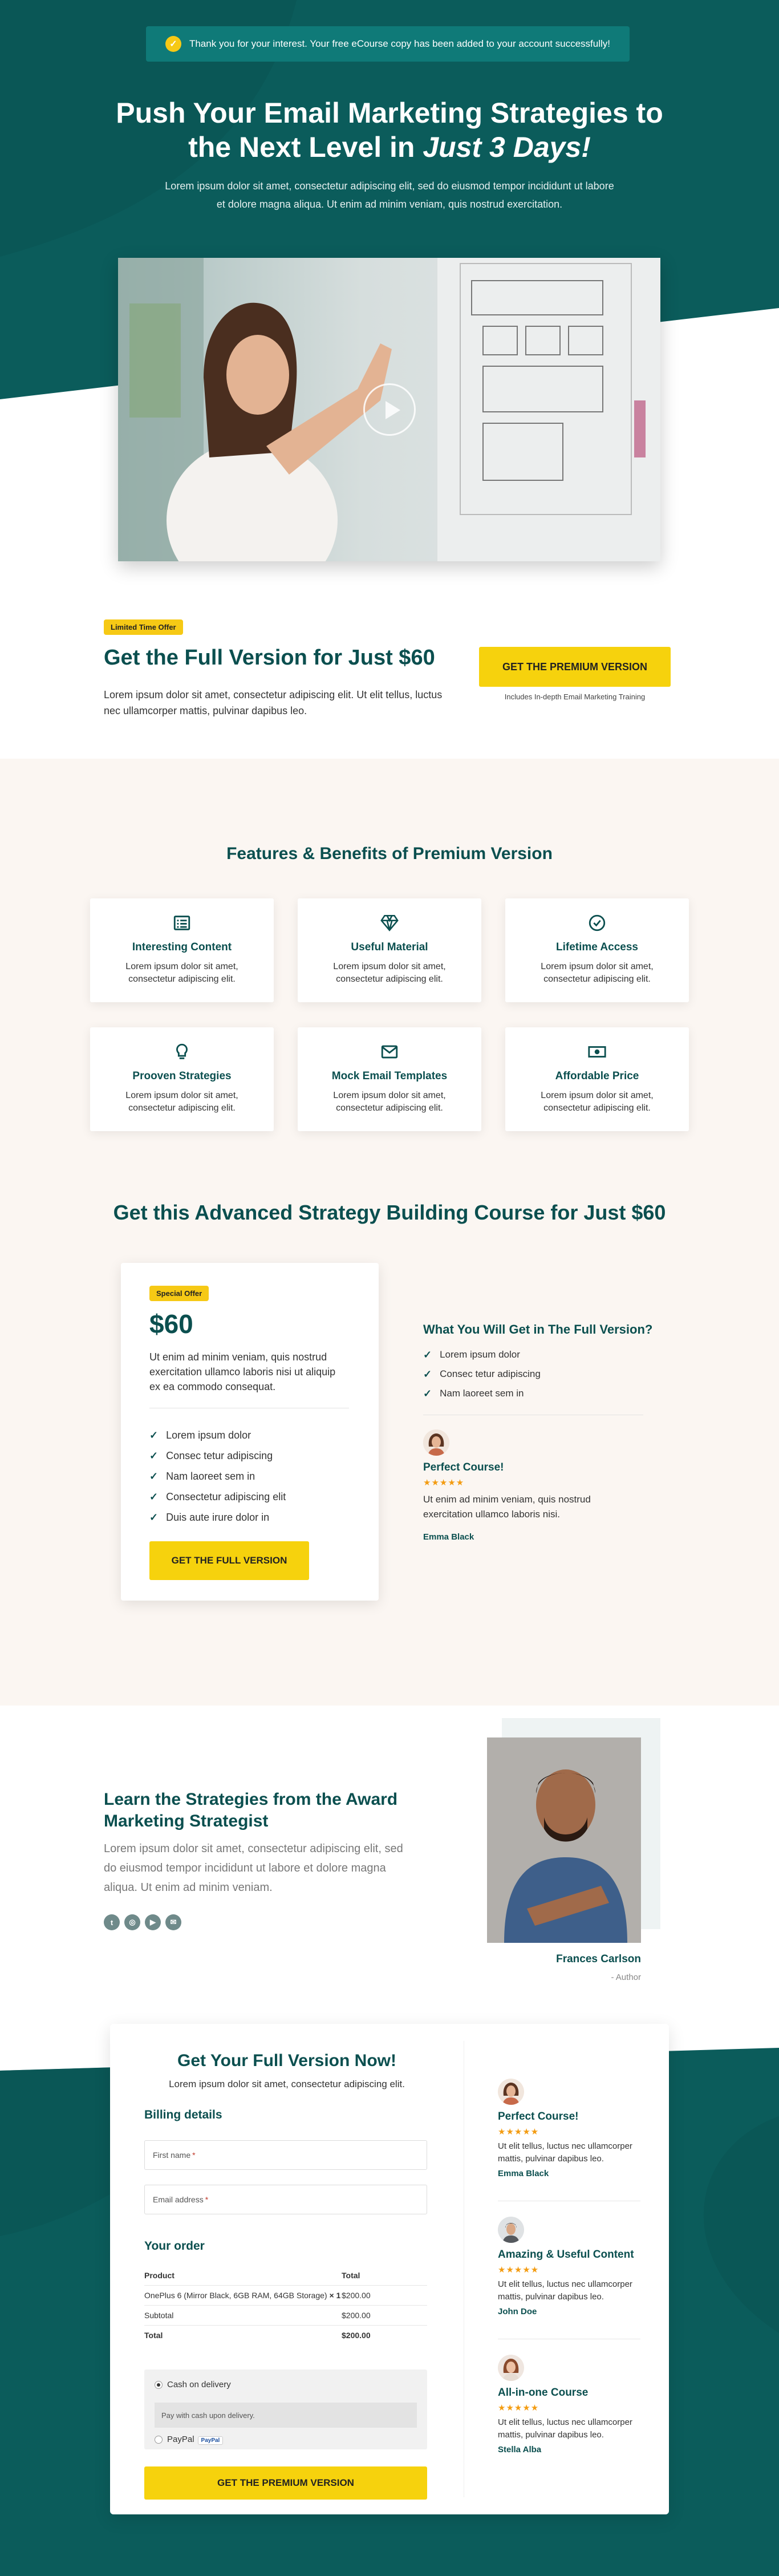  What do you see at coordinates (575, 667) in the screenshot?
I see `premium-version-button: Get the Premium Version` at bounding box center [575, 667].